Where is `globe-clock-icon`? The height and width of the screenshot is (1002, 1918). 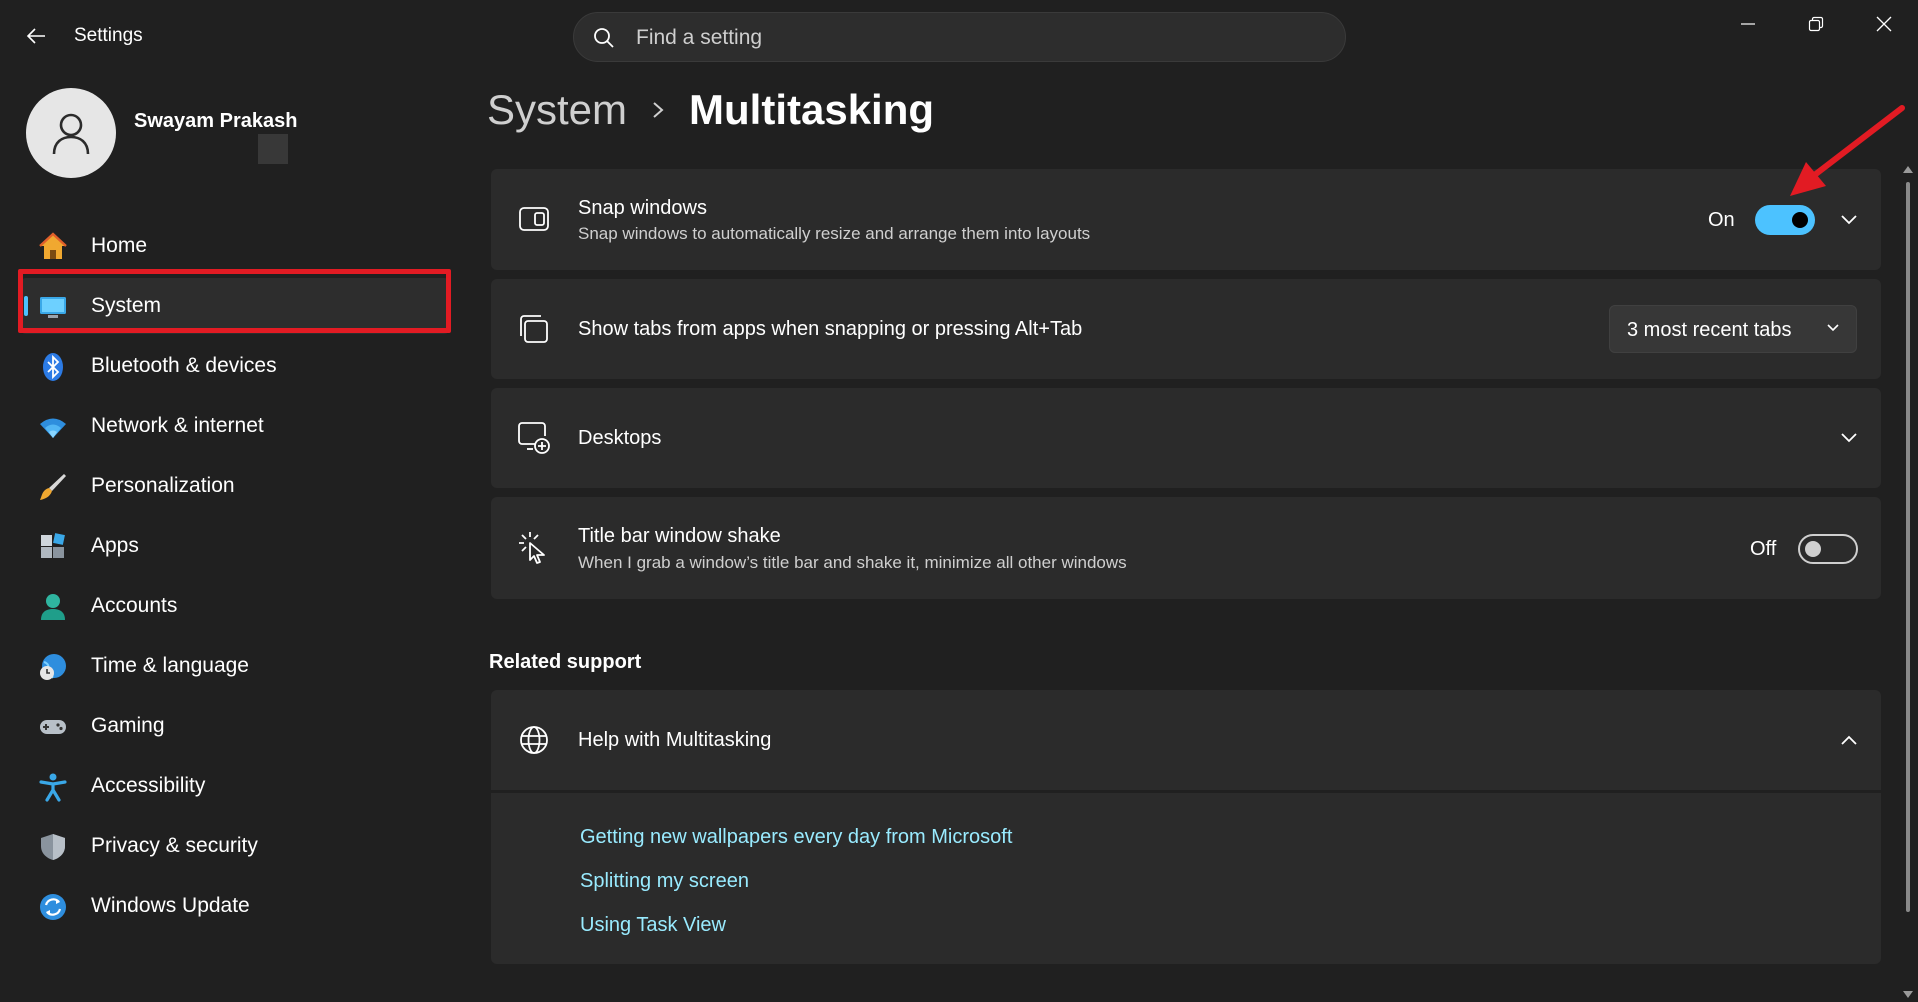 globe-clock-icon is located at coordinates (53, 667).